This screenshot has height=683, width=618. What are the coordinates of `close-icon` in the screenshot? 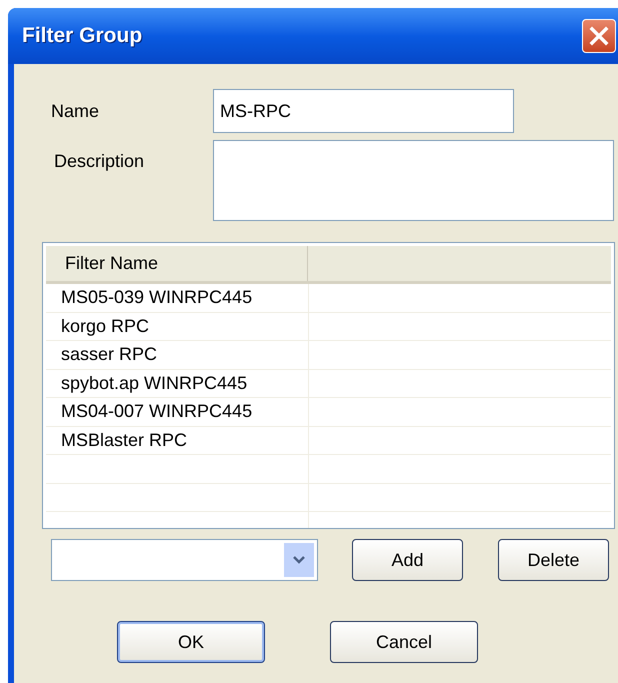 It's located at (599, 36).